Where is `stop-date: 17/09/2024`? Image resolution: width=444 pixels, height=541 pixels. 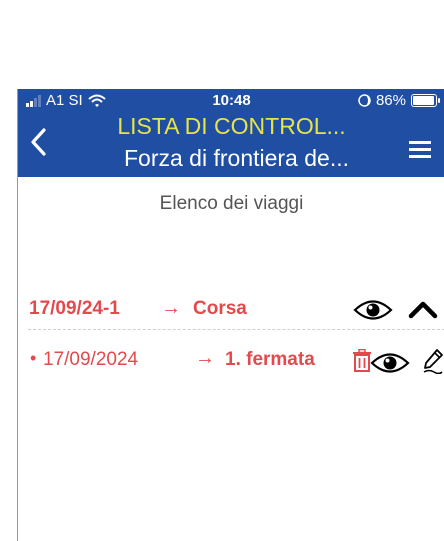 stop-date: 17/09/2024 is located at coordinates (91, 359).